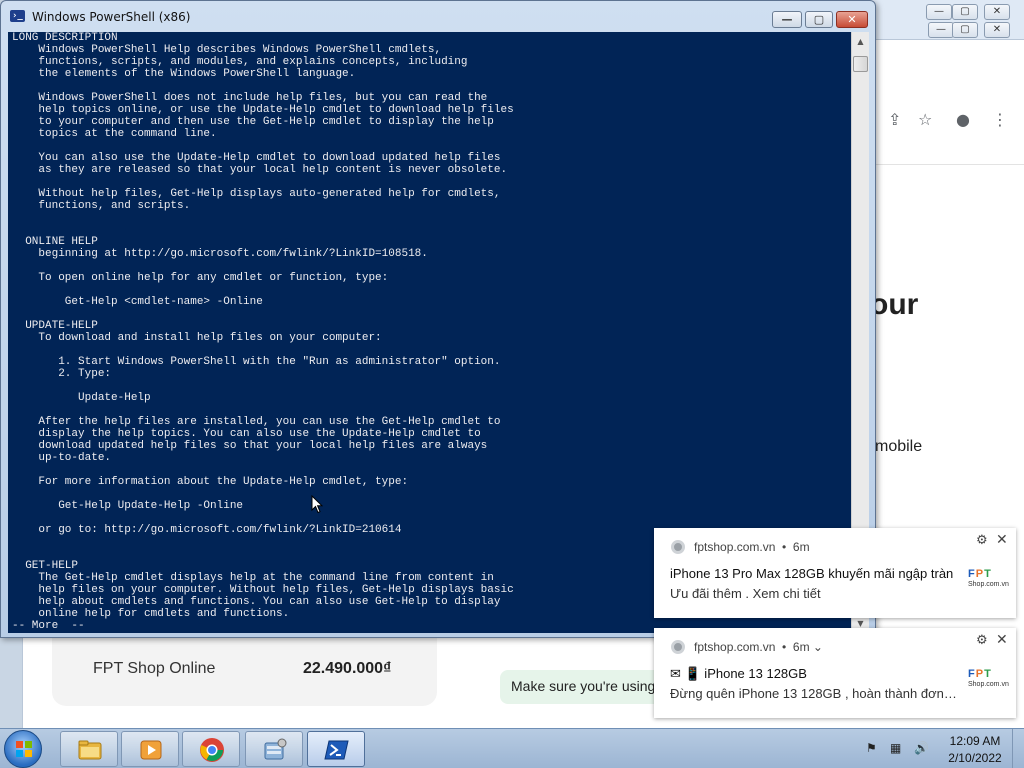 The image size is (1024, 768). I want to click on start-button, so click(23, 749).